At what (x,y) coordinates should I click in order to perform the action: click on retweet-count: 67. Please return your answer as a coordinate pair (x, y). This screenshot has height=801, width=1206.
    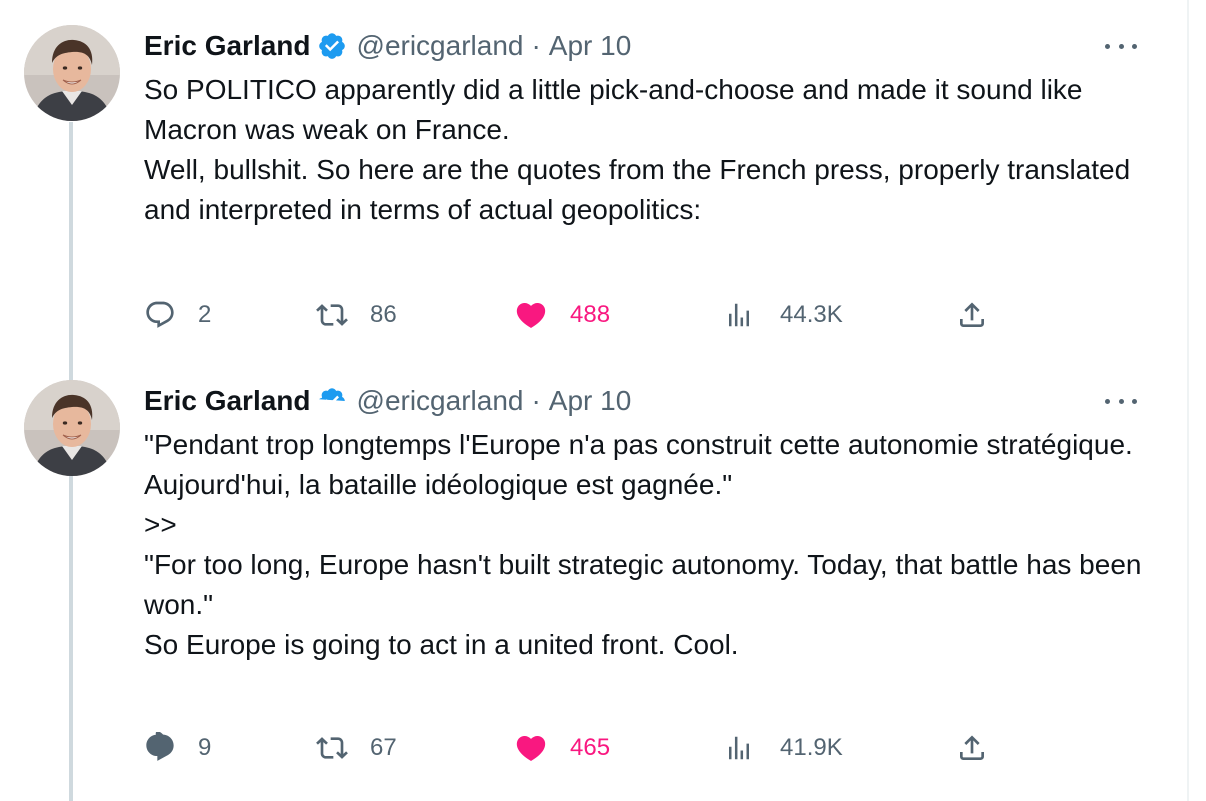
    Looking at the image, I should click on (383, 747).